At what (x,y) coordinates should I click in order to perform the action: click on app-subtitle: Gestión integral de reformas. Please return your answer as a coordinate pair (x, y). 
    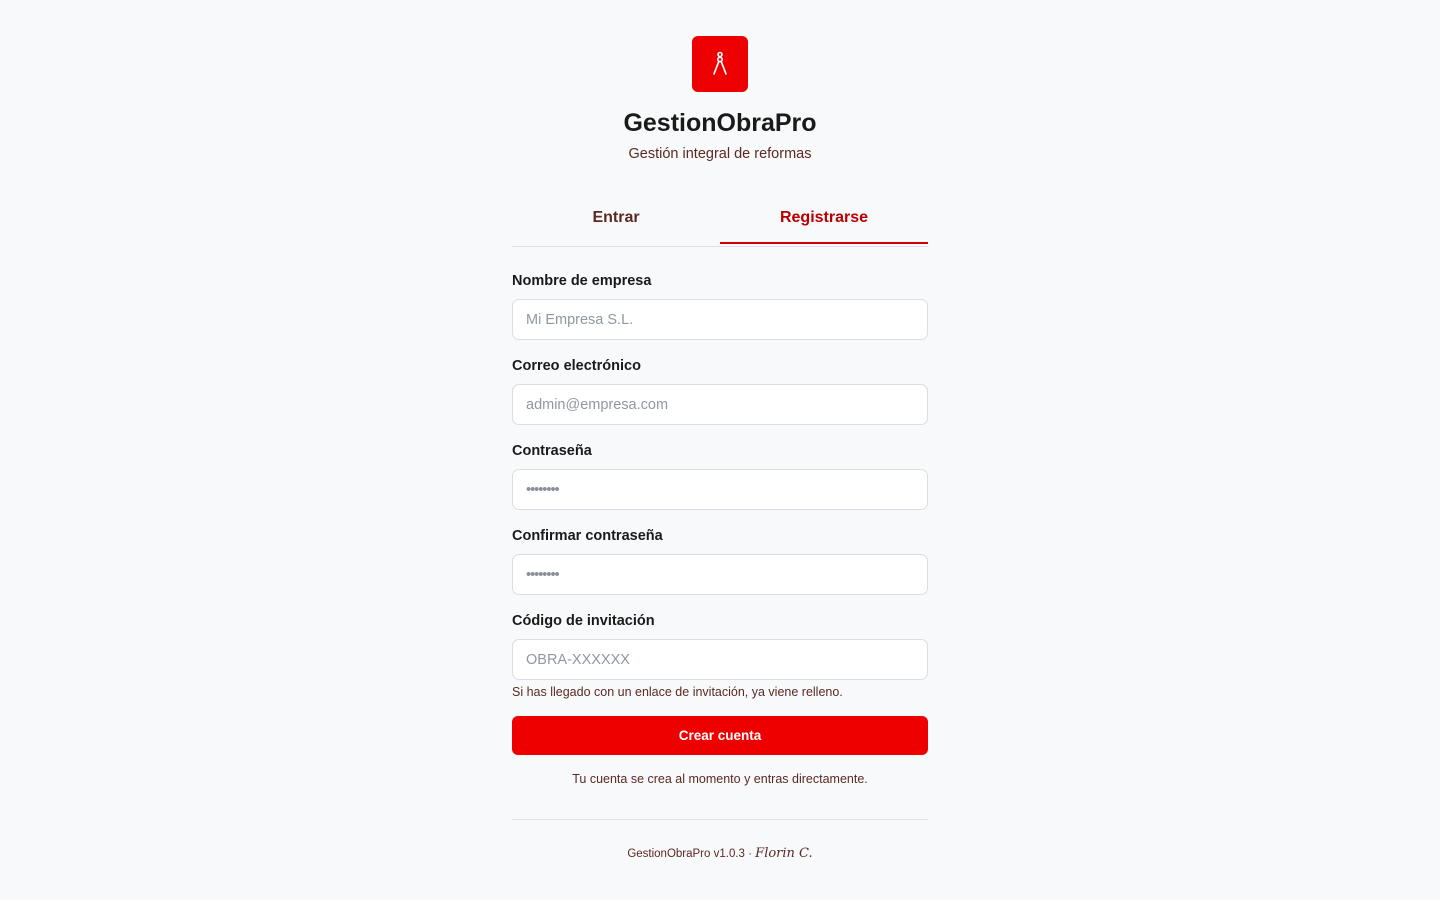
    Looking at the image, I should click on (720, 154).